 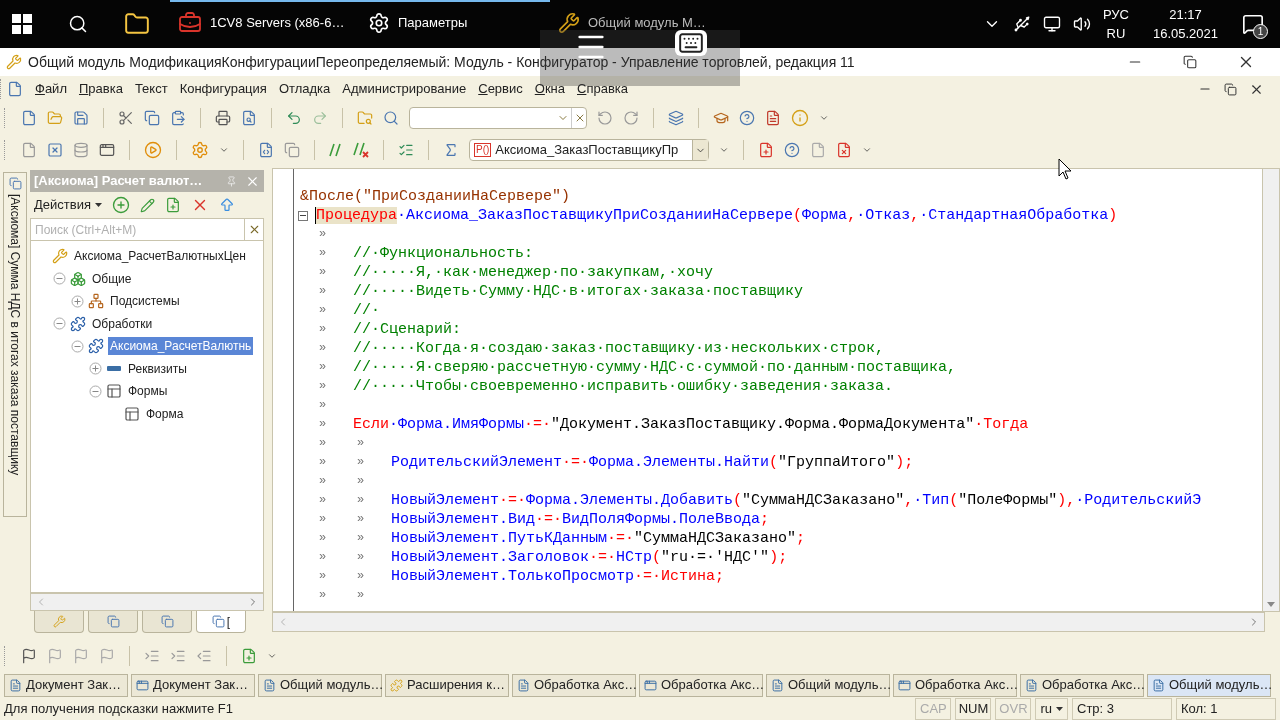 I want to click on menu-item: Текст, so click(x=151, y=89).